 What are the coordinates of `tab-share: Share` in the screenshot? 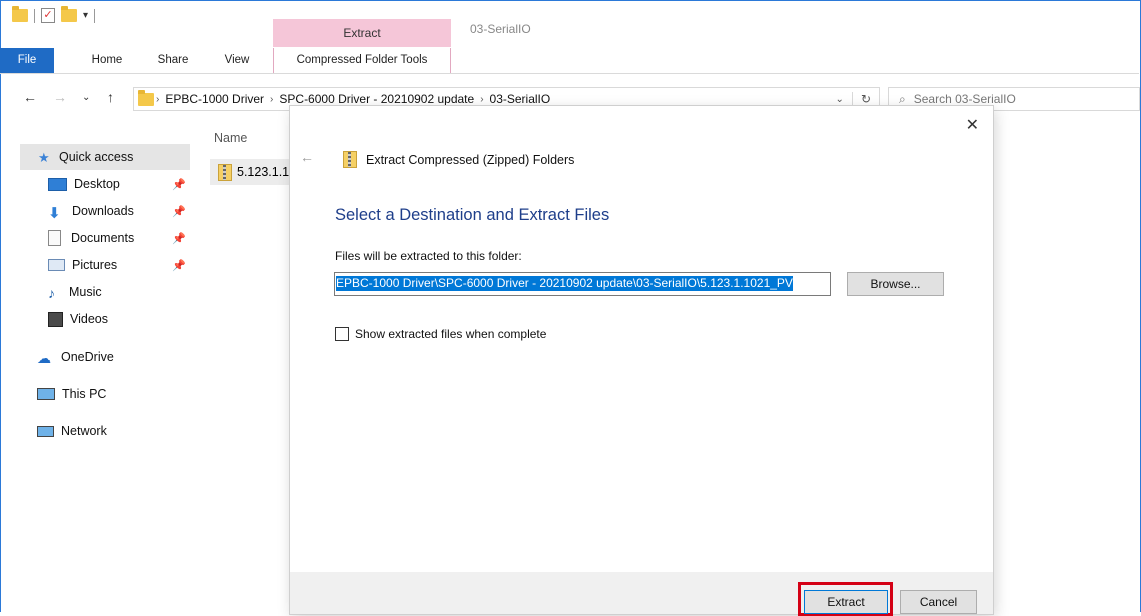 It's located at (173, 60).